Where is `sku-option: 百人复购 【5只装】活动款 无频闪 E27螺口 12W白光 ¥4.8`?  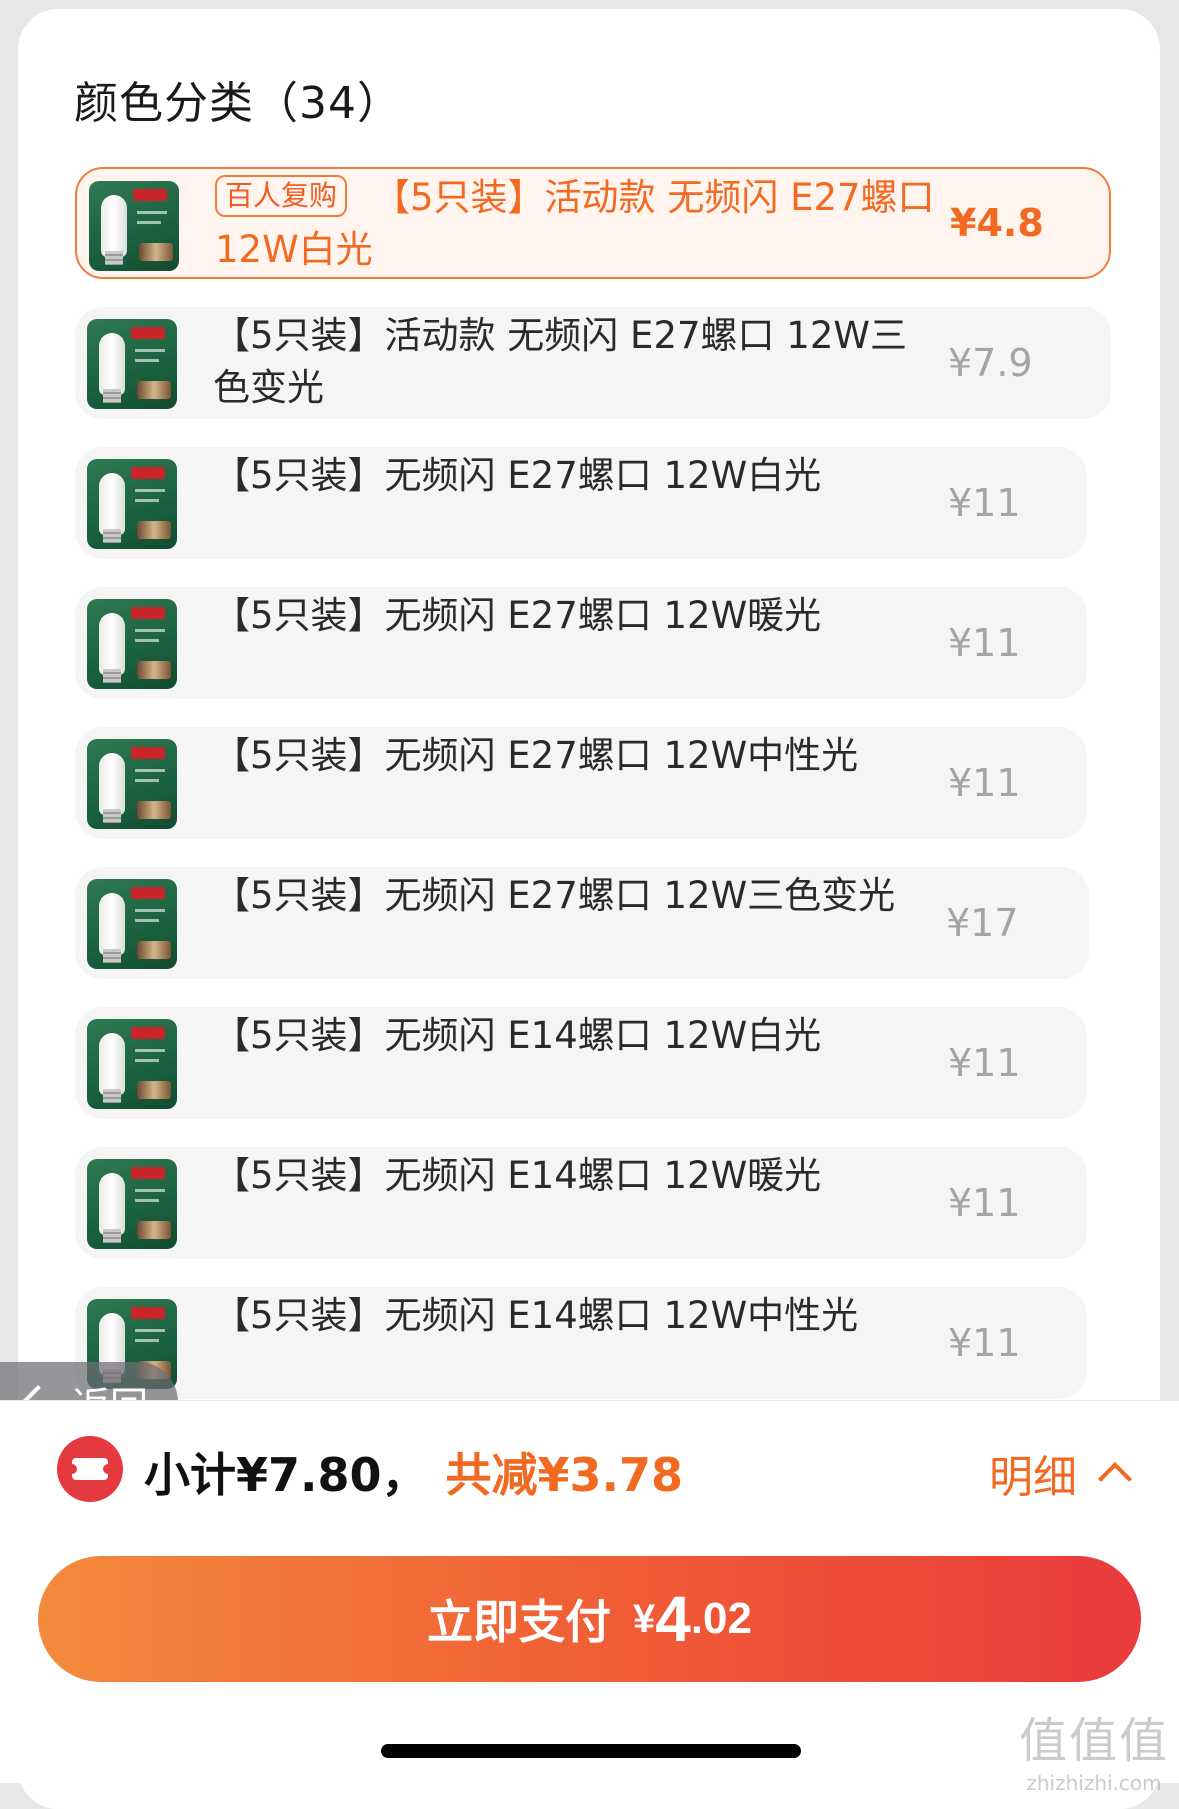
sku-option: 百人复购 【5只装】活动款 无频闪 E27螺口 12W白光 ¥4.8 is located at coordinates (593, 223).